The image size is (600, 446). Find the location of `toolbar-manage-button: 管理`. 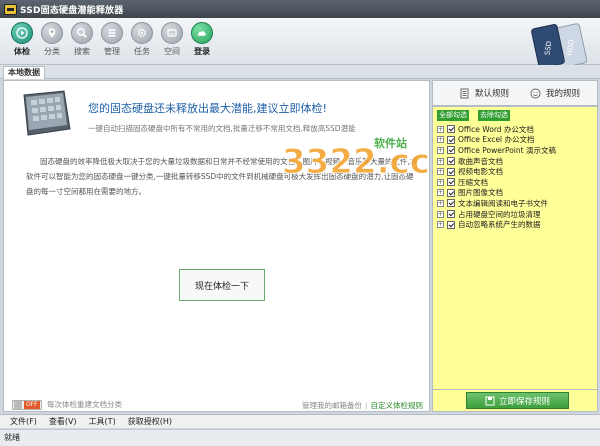

toolbar-manage-button: 管理 is located at coordinates (112, 39).